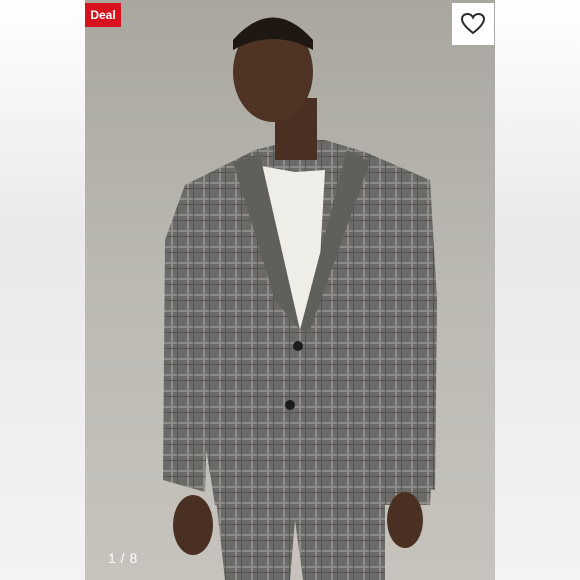 The height and width of the screenshot is (580, 580). I want to click on image-margin-right, so click(537, 290).